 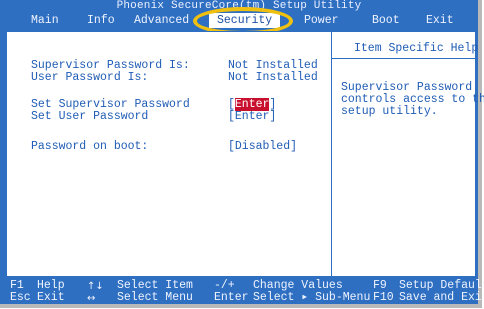 What do you see at coordinates (252, 117) in the screenshot?
I see `set-user-password-field: [Enter]` at bounding box center [252, 117].